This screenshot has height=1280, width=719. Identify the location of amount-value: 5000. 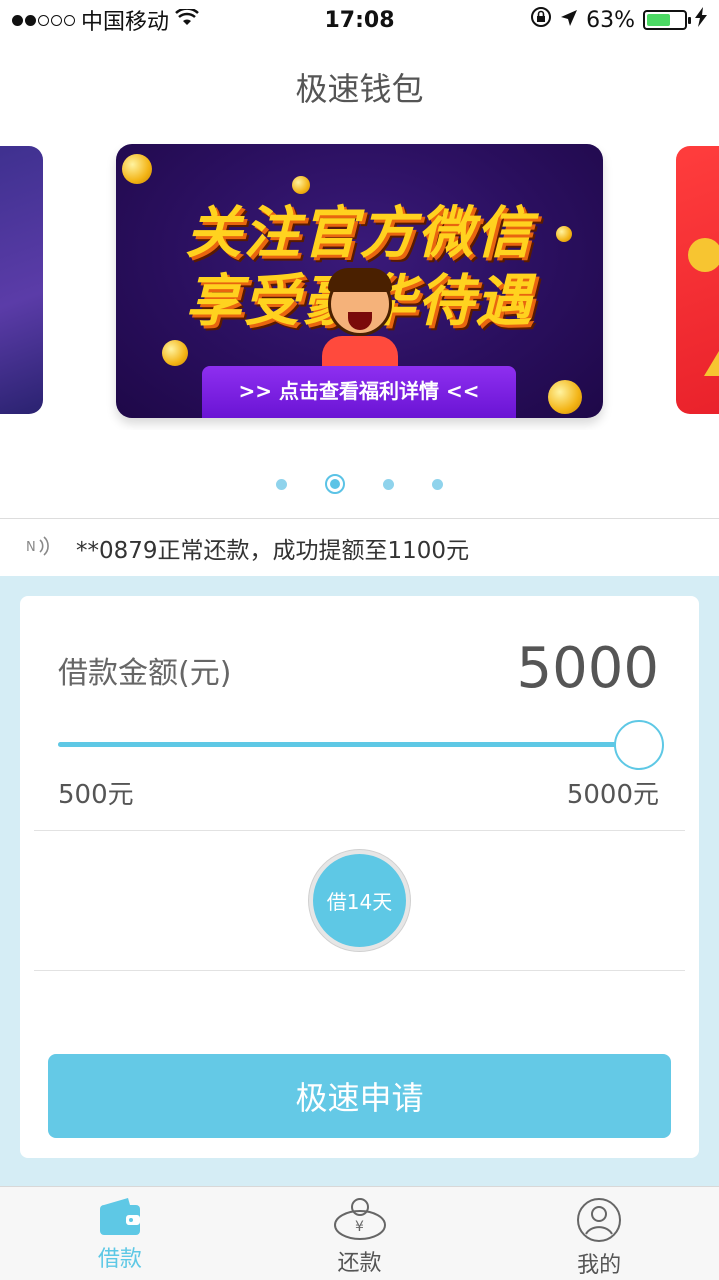
(587, 668).